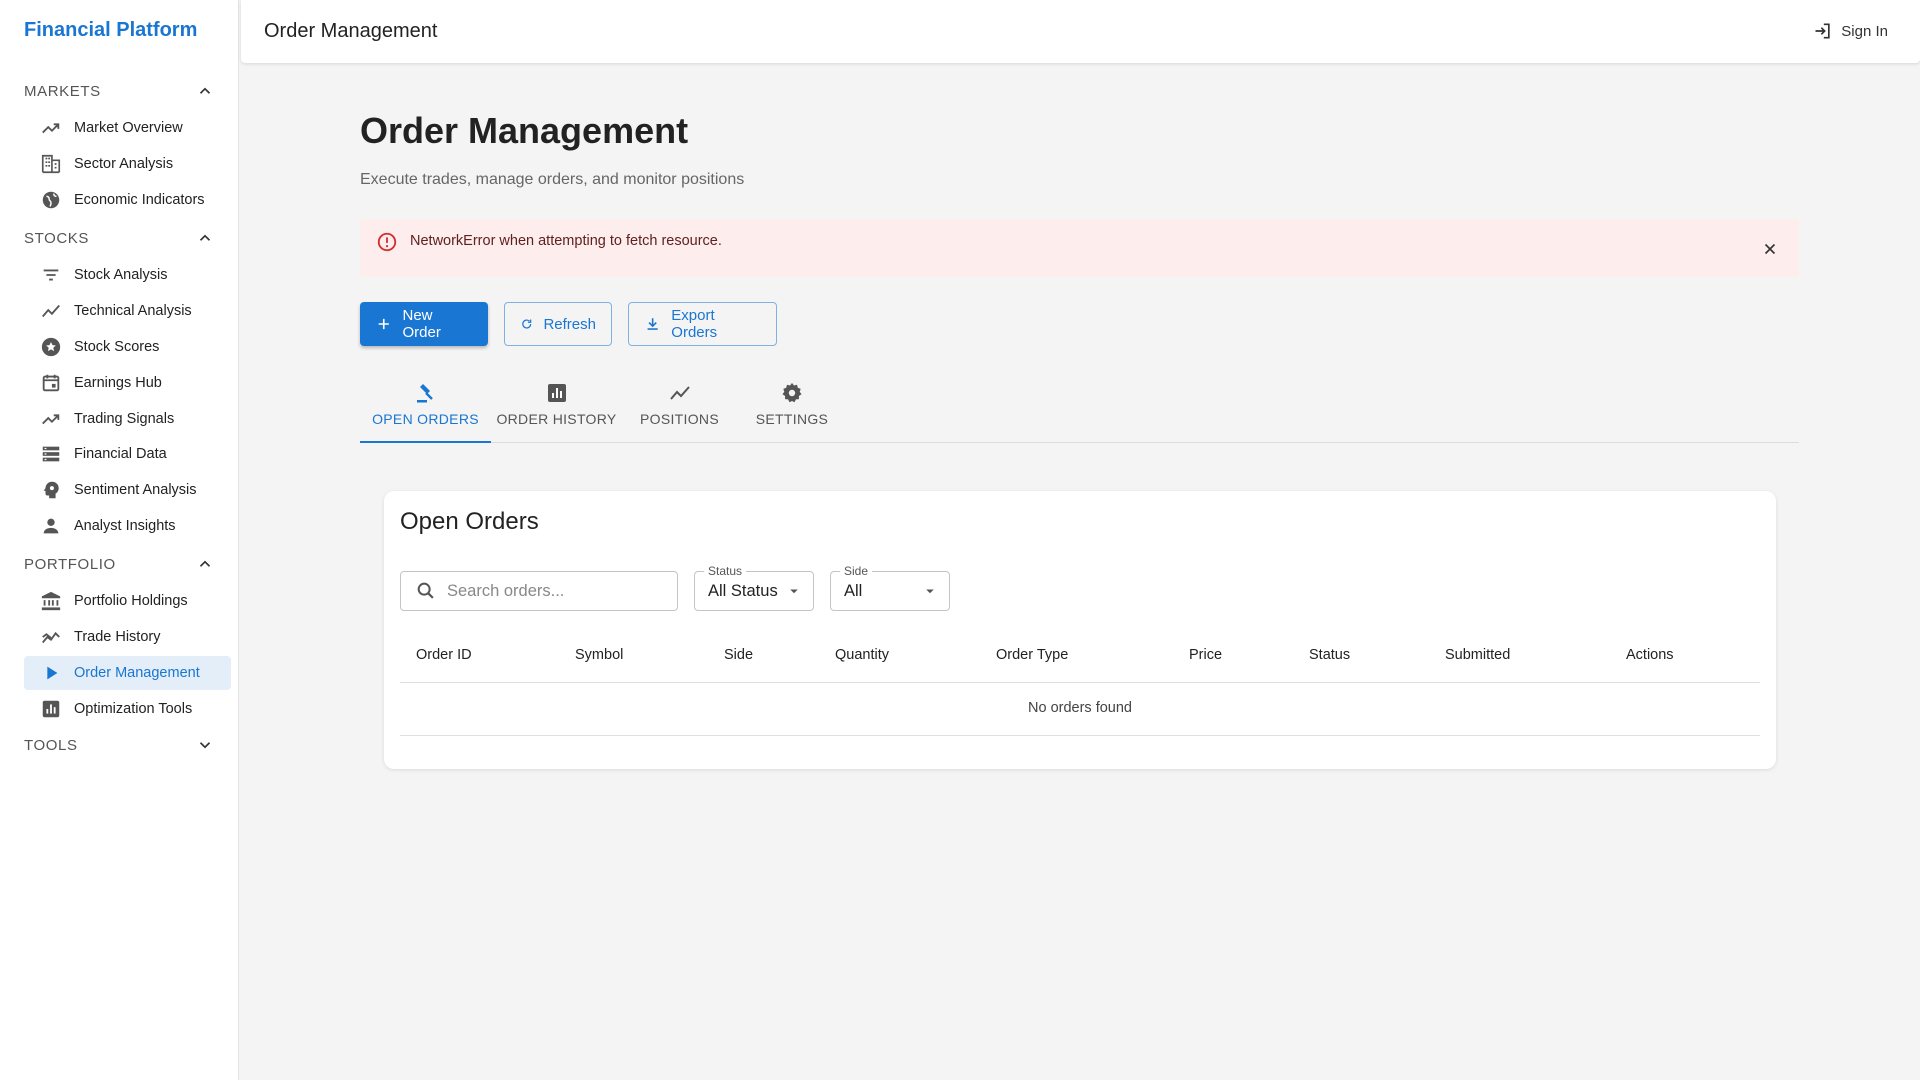 The height and width of the screenshot is (1080, 1920). I want to click on sidebar-item-portfolio-holdings: Portfolio Holdings, so click(127, 601).